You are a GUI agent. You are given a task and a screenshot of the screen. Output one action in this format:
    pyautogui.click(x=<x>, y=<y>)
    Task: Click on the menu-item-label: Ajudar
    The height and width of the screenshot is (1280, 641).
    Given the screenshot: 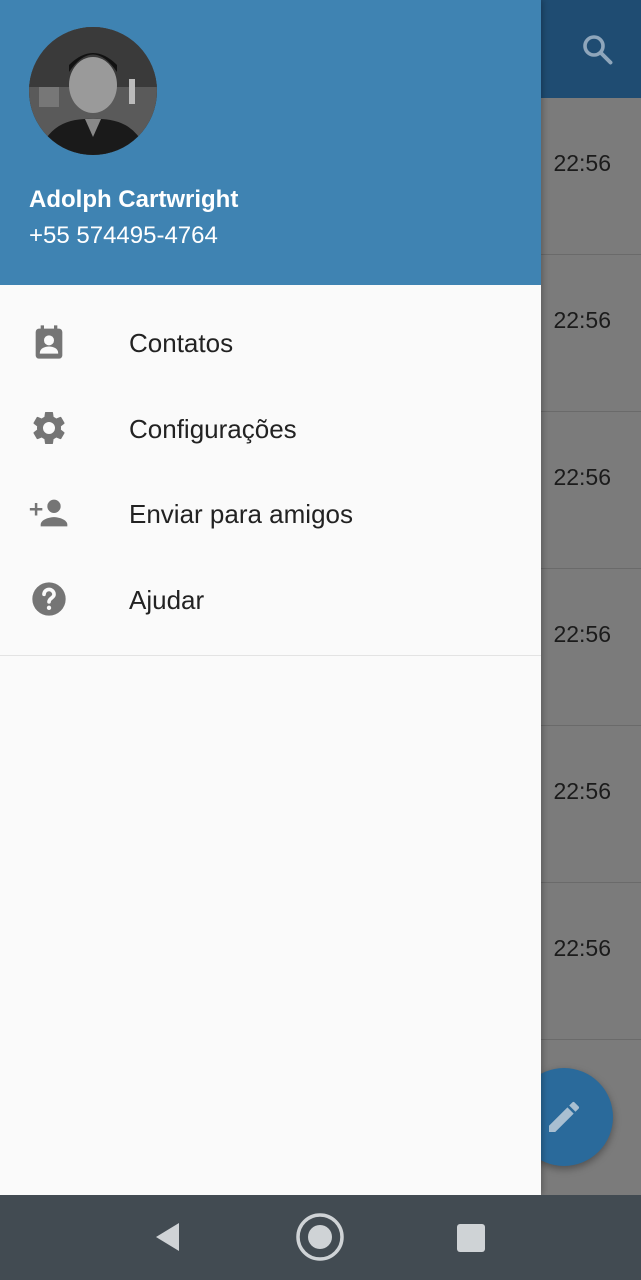 What is the action you would take?
    pyautogui.click(x=167, y=599)
    